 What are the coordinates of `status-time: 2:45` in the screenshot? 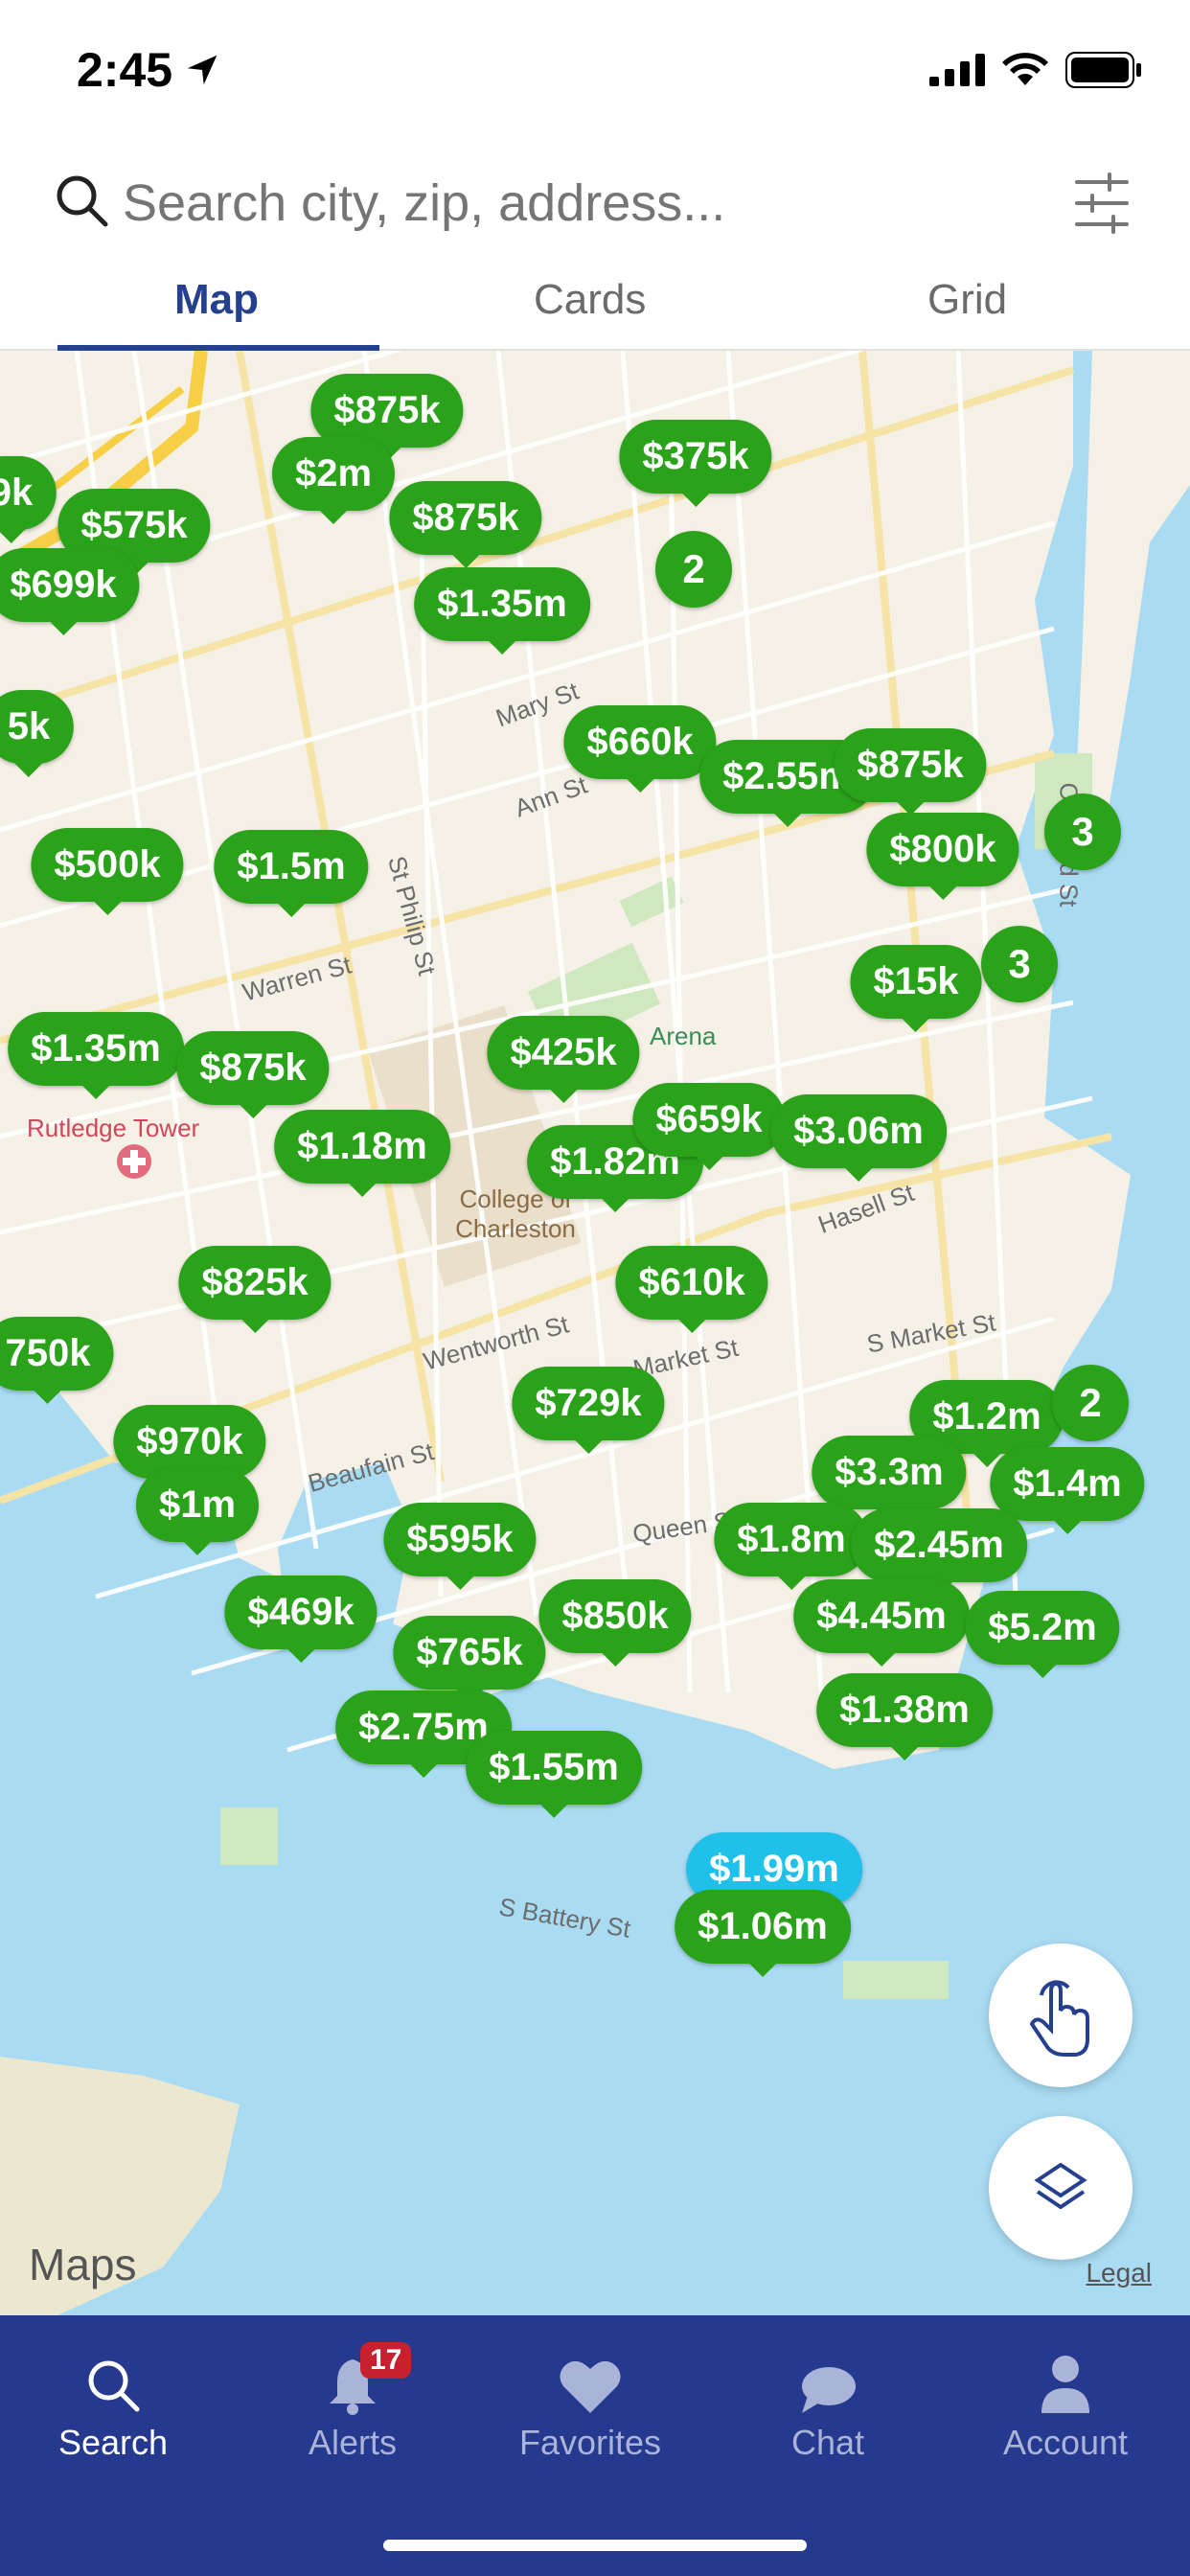 It's located at (125, 70).